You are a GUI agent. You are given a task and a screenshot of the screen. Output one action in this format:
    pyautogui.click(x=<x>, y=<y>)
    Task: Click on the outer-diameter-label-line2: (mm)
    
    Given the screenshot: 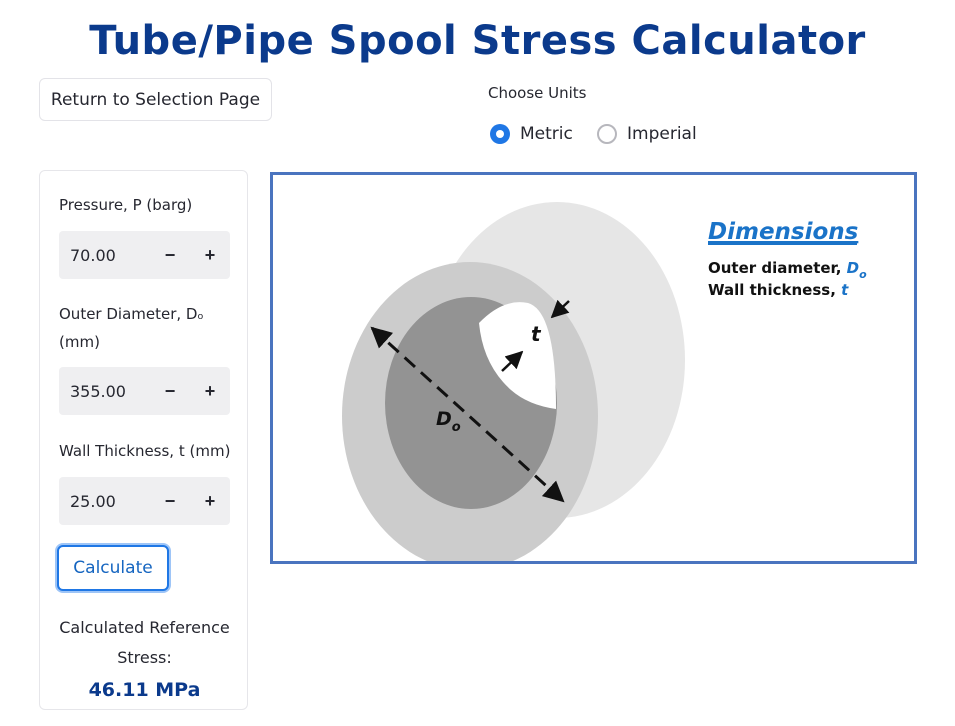 What is the action you would take?
    pyautogui.click(x=79, y=342)
    